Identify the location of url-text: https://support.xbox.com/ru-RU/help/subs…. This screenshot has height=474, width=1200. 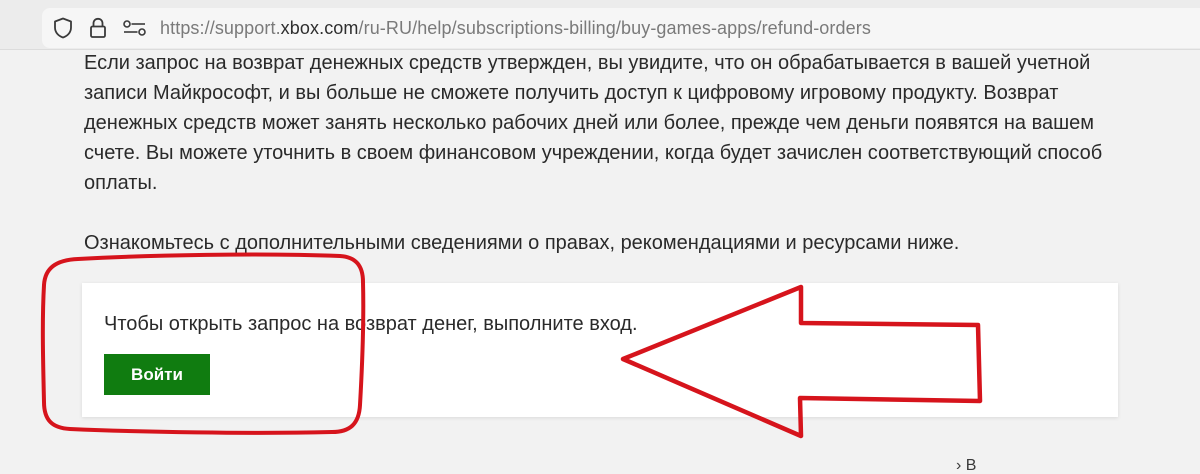
(515, 28).